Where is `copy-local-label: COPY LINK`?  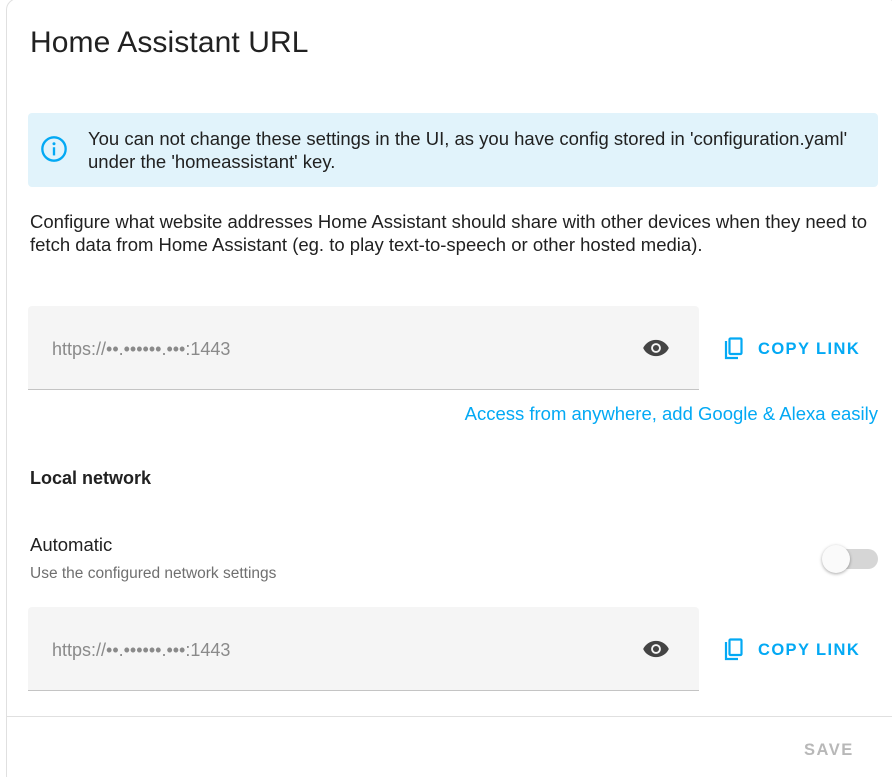 copy-local-label: COPY LINK is located at coordinates (809, 649).